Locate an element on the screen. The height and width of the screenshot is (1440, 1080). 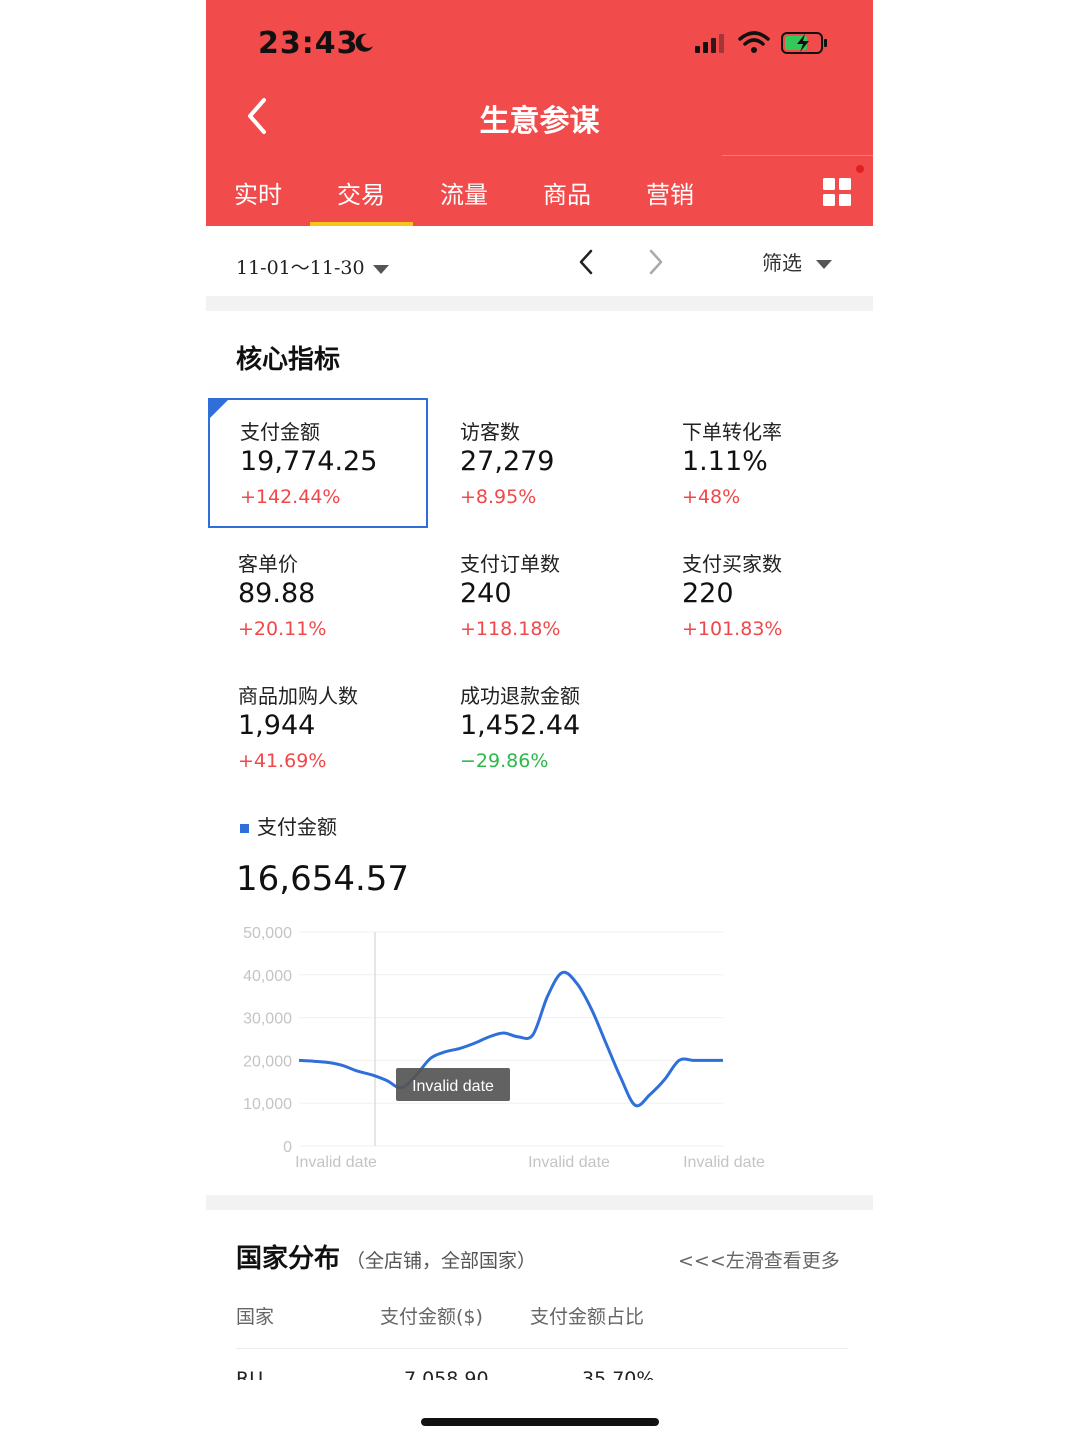
metric-value: 89.88 is located at coordinates (277, 593).